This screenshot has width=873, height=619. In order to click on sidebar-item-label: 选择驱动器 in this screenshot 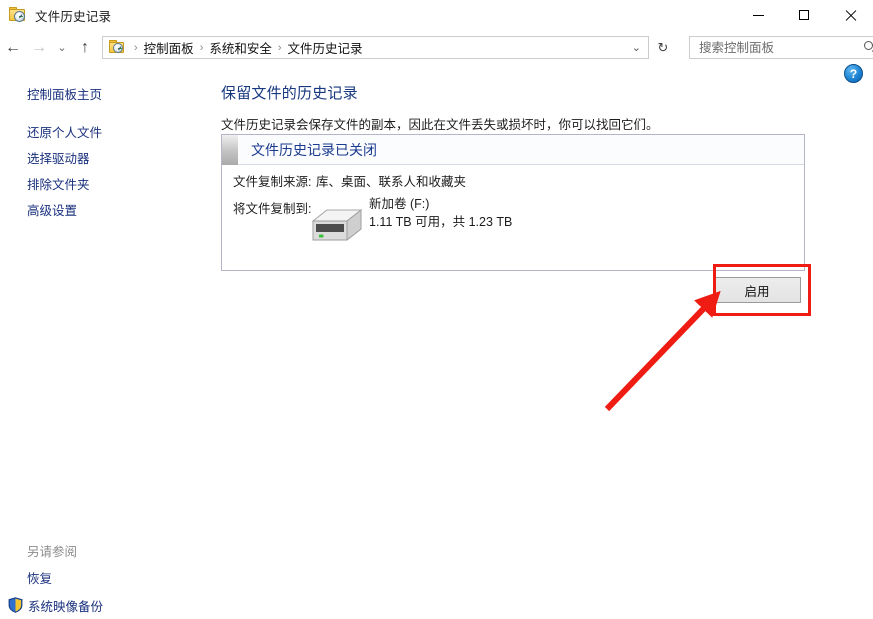, I will do `click(58, 158)`.